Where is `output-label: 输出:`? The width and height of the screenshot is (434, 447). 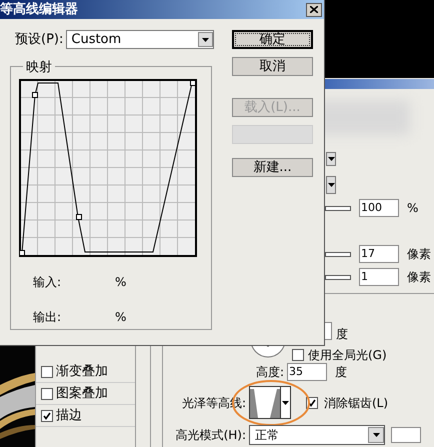
output-label: 输出: is located at coordinates (47, 317).